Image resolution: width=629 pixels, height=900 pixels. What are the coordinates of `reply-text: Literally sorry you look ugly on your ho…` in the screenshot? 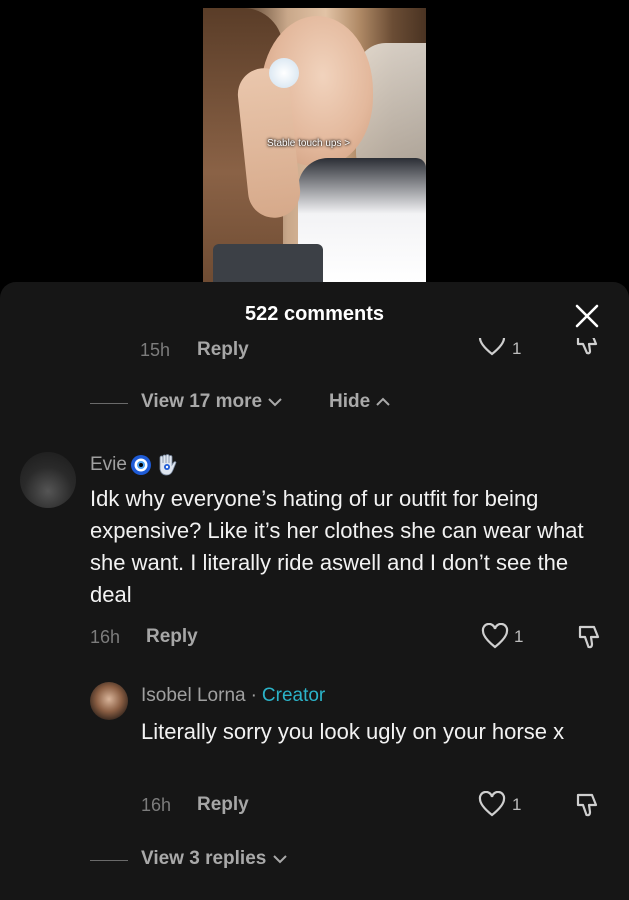 It's located at (353, 731).